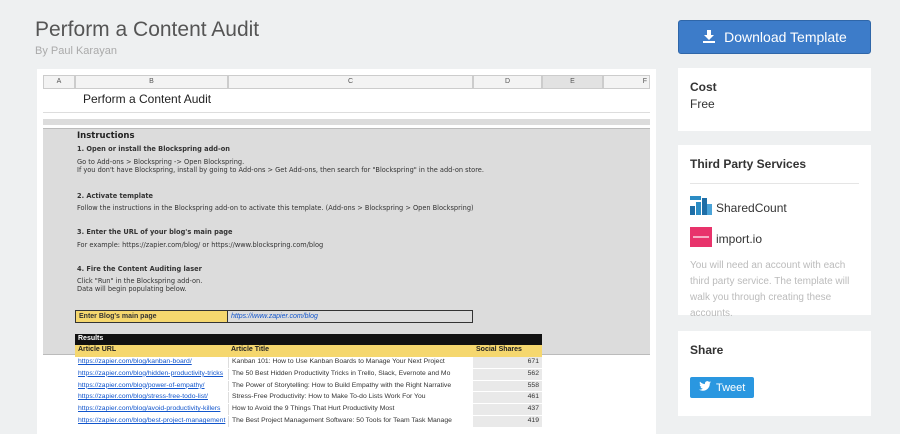 Image resolution: width=900 pixels, height=434 pixels. I want to click on download-template-button: Download Template, so click(774, 37).